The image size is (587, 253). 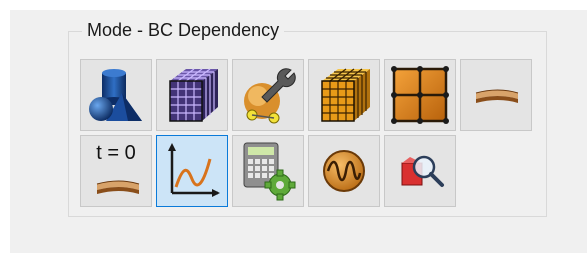 I want to click on function-curve-icon, so click(x=194, y=170).